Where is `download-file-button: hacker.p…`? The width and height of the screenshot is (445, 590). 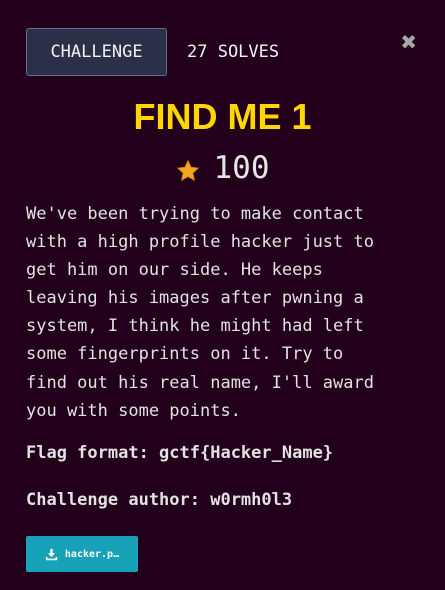
download-file-button: hacker.p… is located at coordinates (82, 554).